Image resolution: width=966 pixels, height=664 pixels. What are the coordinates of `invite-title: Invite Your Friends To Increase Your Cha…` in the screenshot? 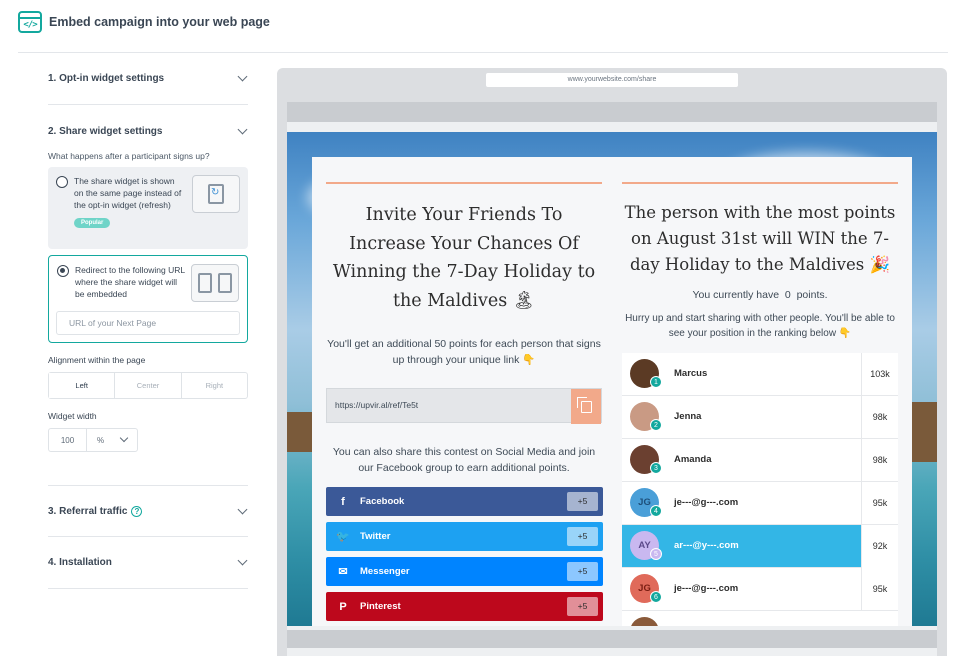 It's located at (464, 258).